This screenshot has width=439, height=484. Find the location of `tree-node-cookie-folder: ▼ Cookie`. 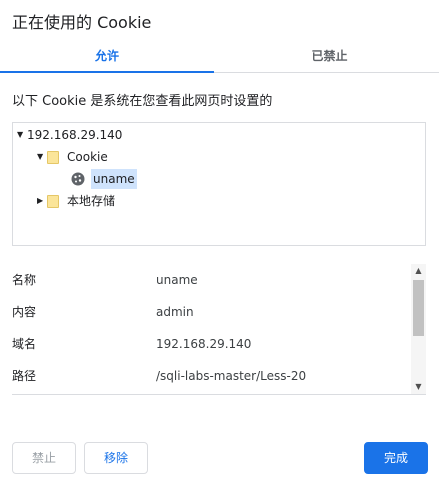

tree-node-cookie-folder: ▼ Cookie is located at coordinates (72, 157).